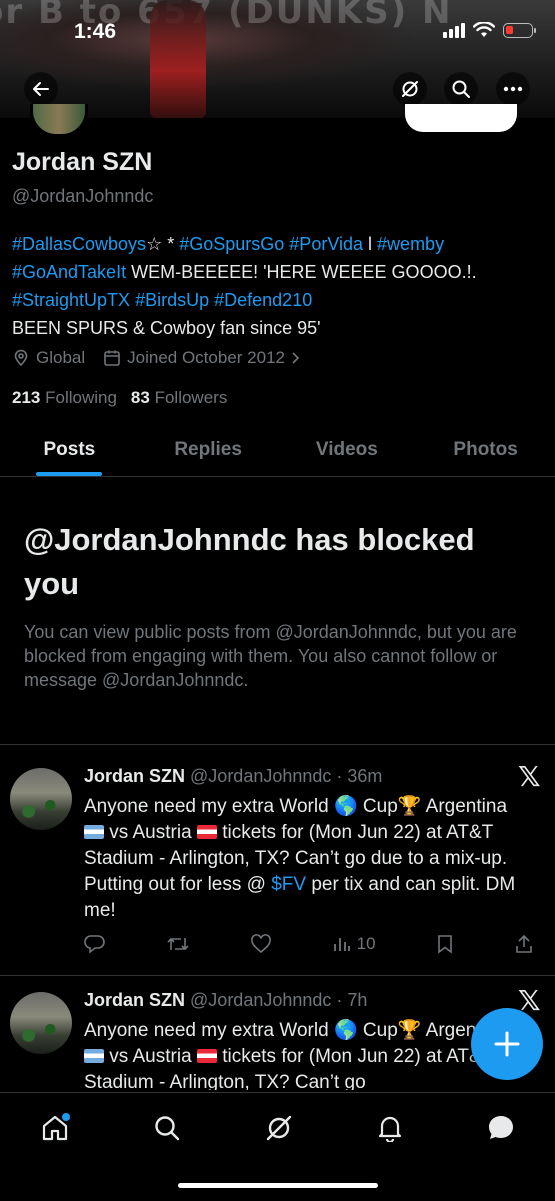 Image resolution: width=555 pixels, height=1201 pixels. I want to click on nav-messages, so click(501, 1128).